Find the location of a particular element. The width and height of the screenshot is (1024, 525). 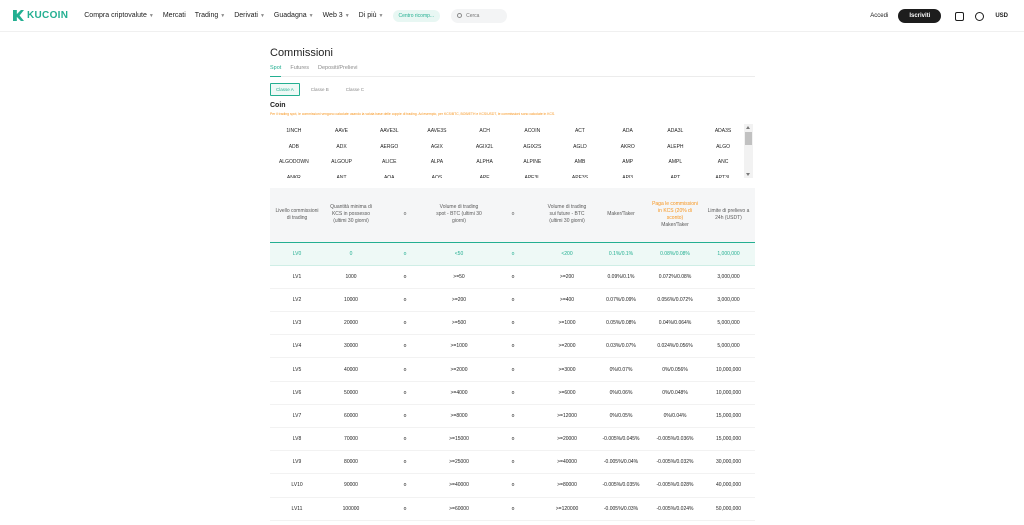

fee-table-header-cell: Maker/Taker is located at coordinates (621, 215).